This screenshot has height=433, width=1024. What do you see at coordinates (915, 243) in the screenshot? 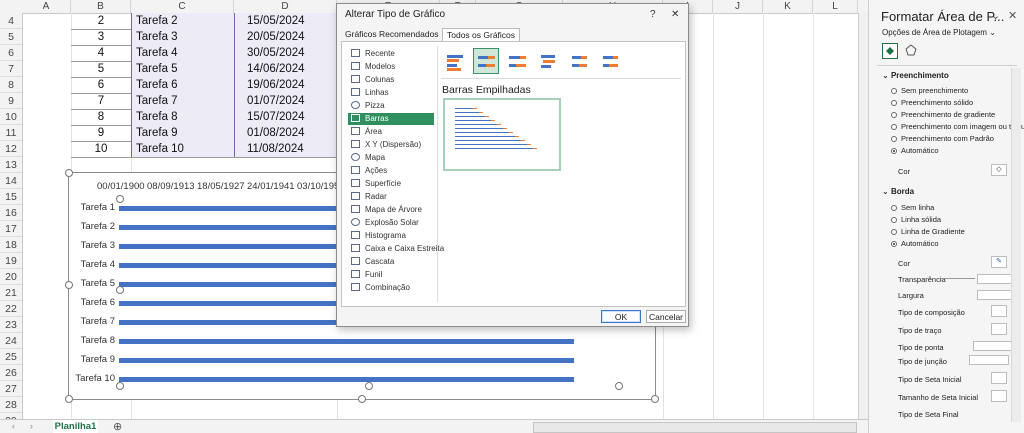
I see `border-option-automatic: Automático` at bounding box center [915, 243].